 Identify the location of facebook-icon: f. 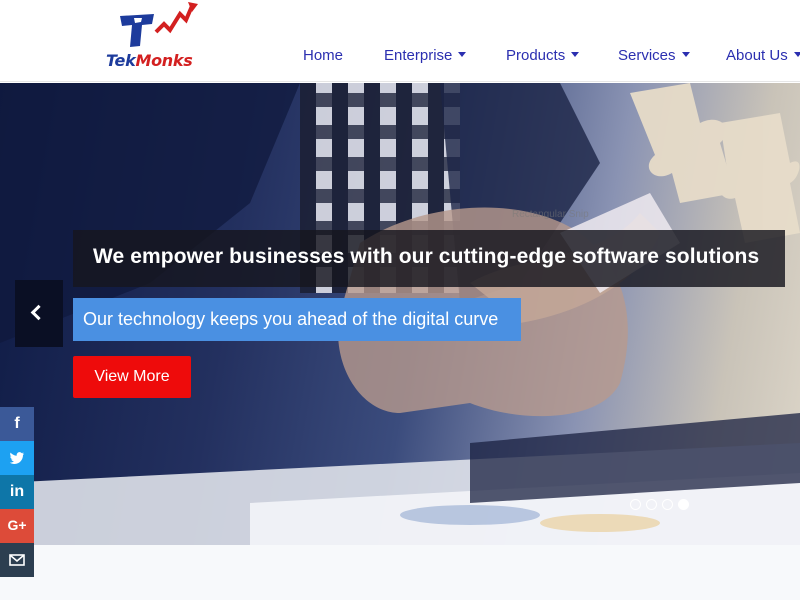
(17, 423).